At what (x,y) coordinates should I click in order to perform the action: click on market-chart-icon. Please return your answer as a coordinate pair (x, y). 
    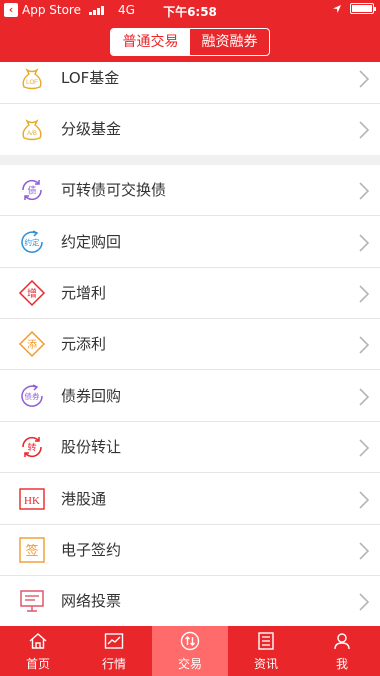
    Looking at the image, I should click on (114, 641).